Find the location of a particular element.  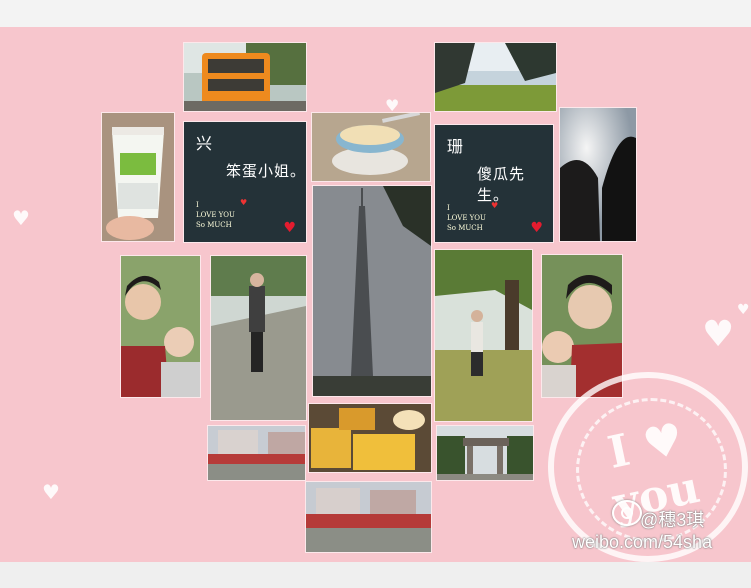

photo-food-trays is located at coordinates (370, 438).